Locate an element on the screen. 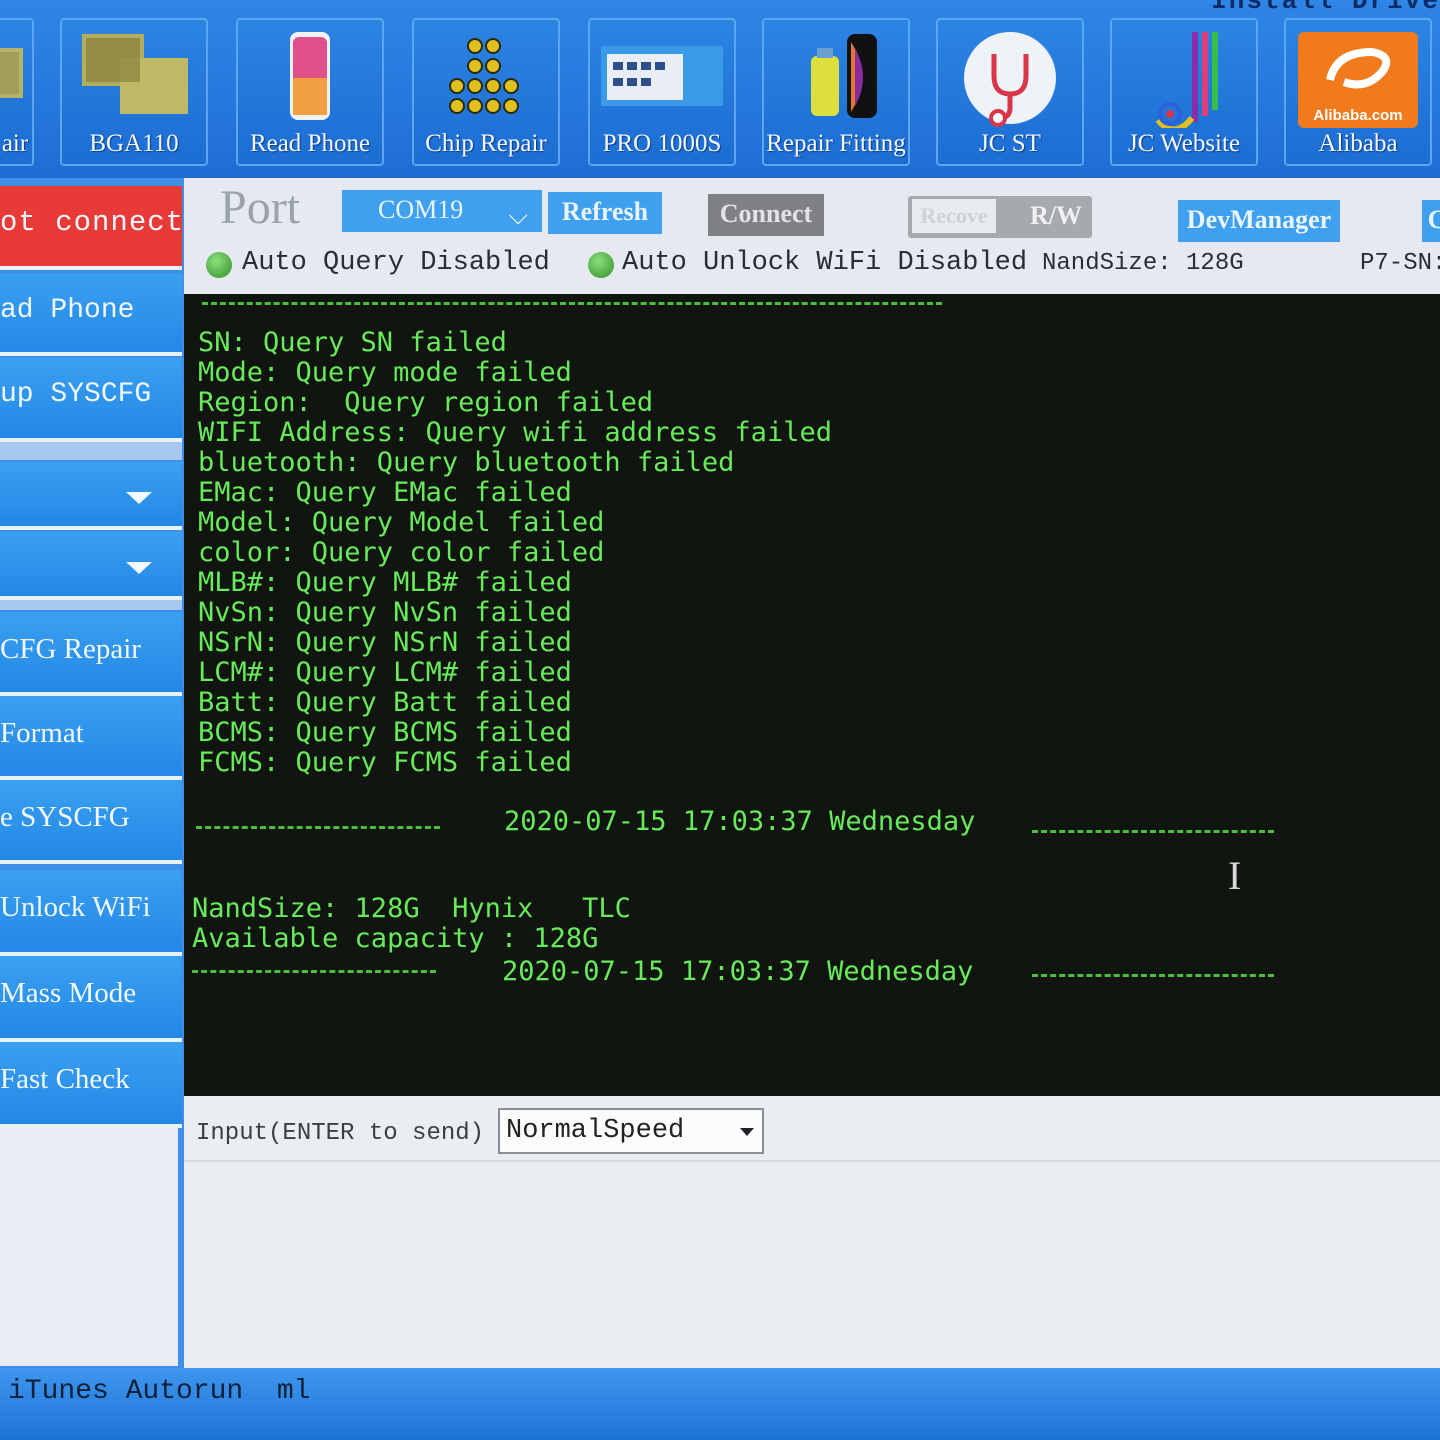 The height and width of the screenshot is (1440, 1440). tool-jc-website-button: JC Website is located at coordinates (1184, 92).